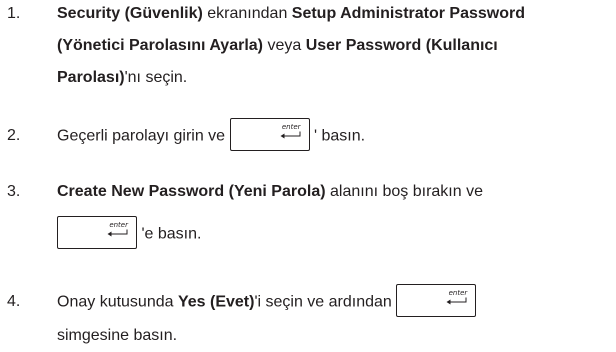 This screenshot has height=352, width=616. What do you see at coordinates (335, 78) in the screenshot?
I see `step-text-line: Parolası)'nı seçin.` at bounding box center [335, 78].